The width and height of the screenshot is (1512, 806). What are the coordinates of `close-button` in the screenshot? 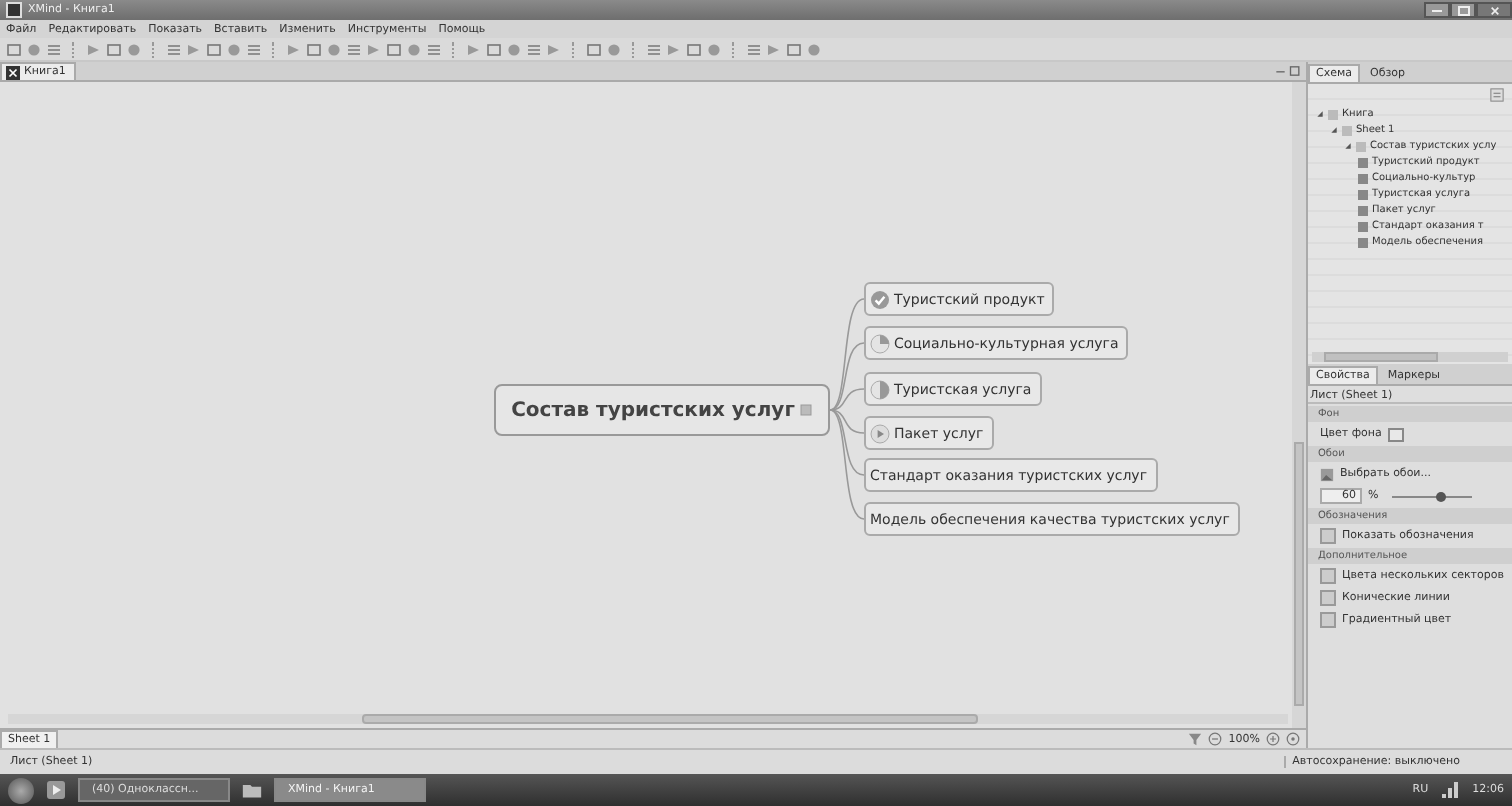 It's located at (1494, 10).